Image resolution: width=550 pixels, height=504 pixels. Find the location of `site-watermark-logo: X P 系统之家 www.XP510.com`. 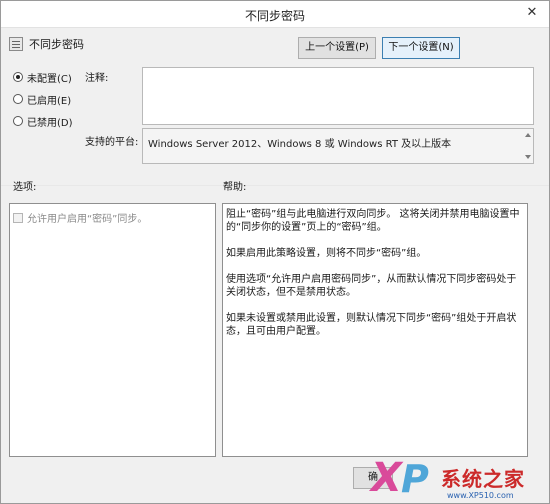

site-watermark-logo: X P 系统之家 www.XP510.com is located at coordinates (458, 481).